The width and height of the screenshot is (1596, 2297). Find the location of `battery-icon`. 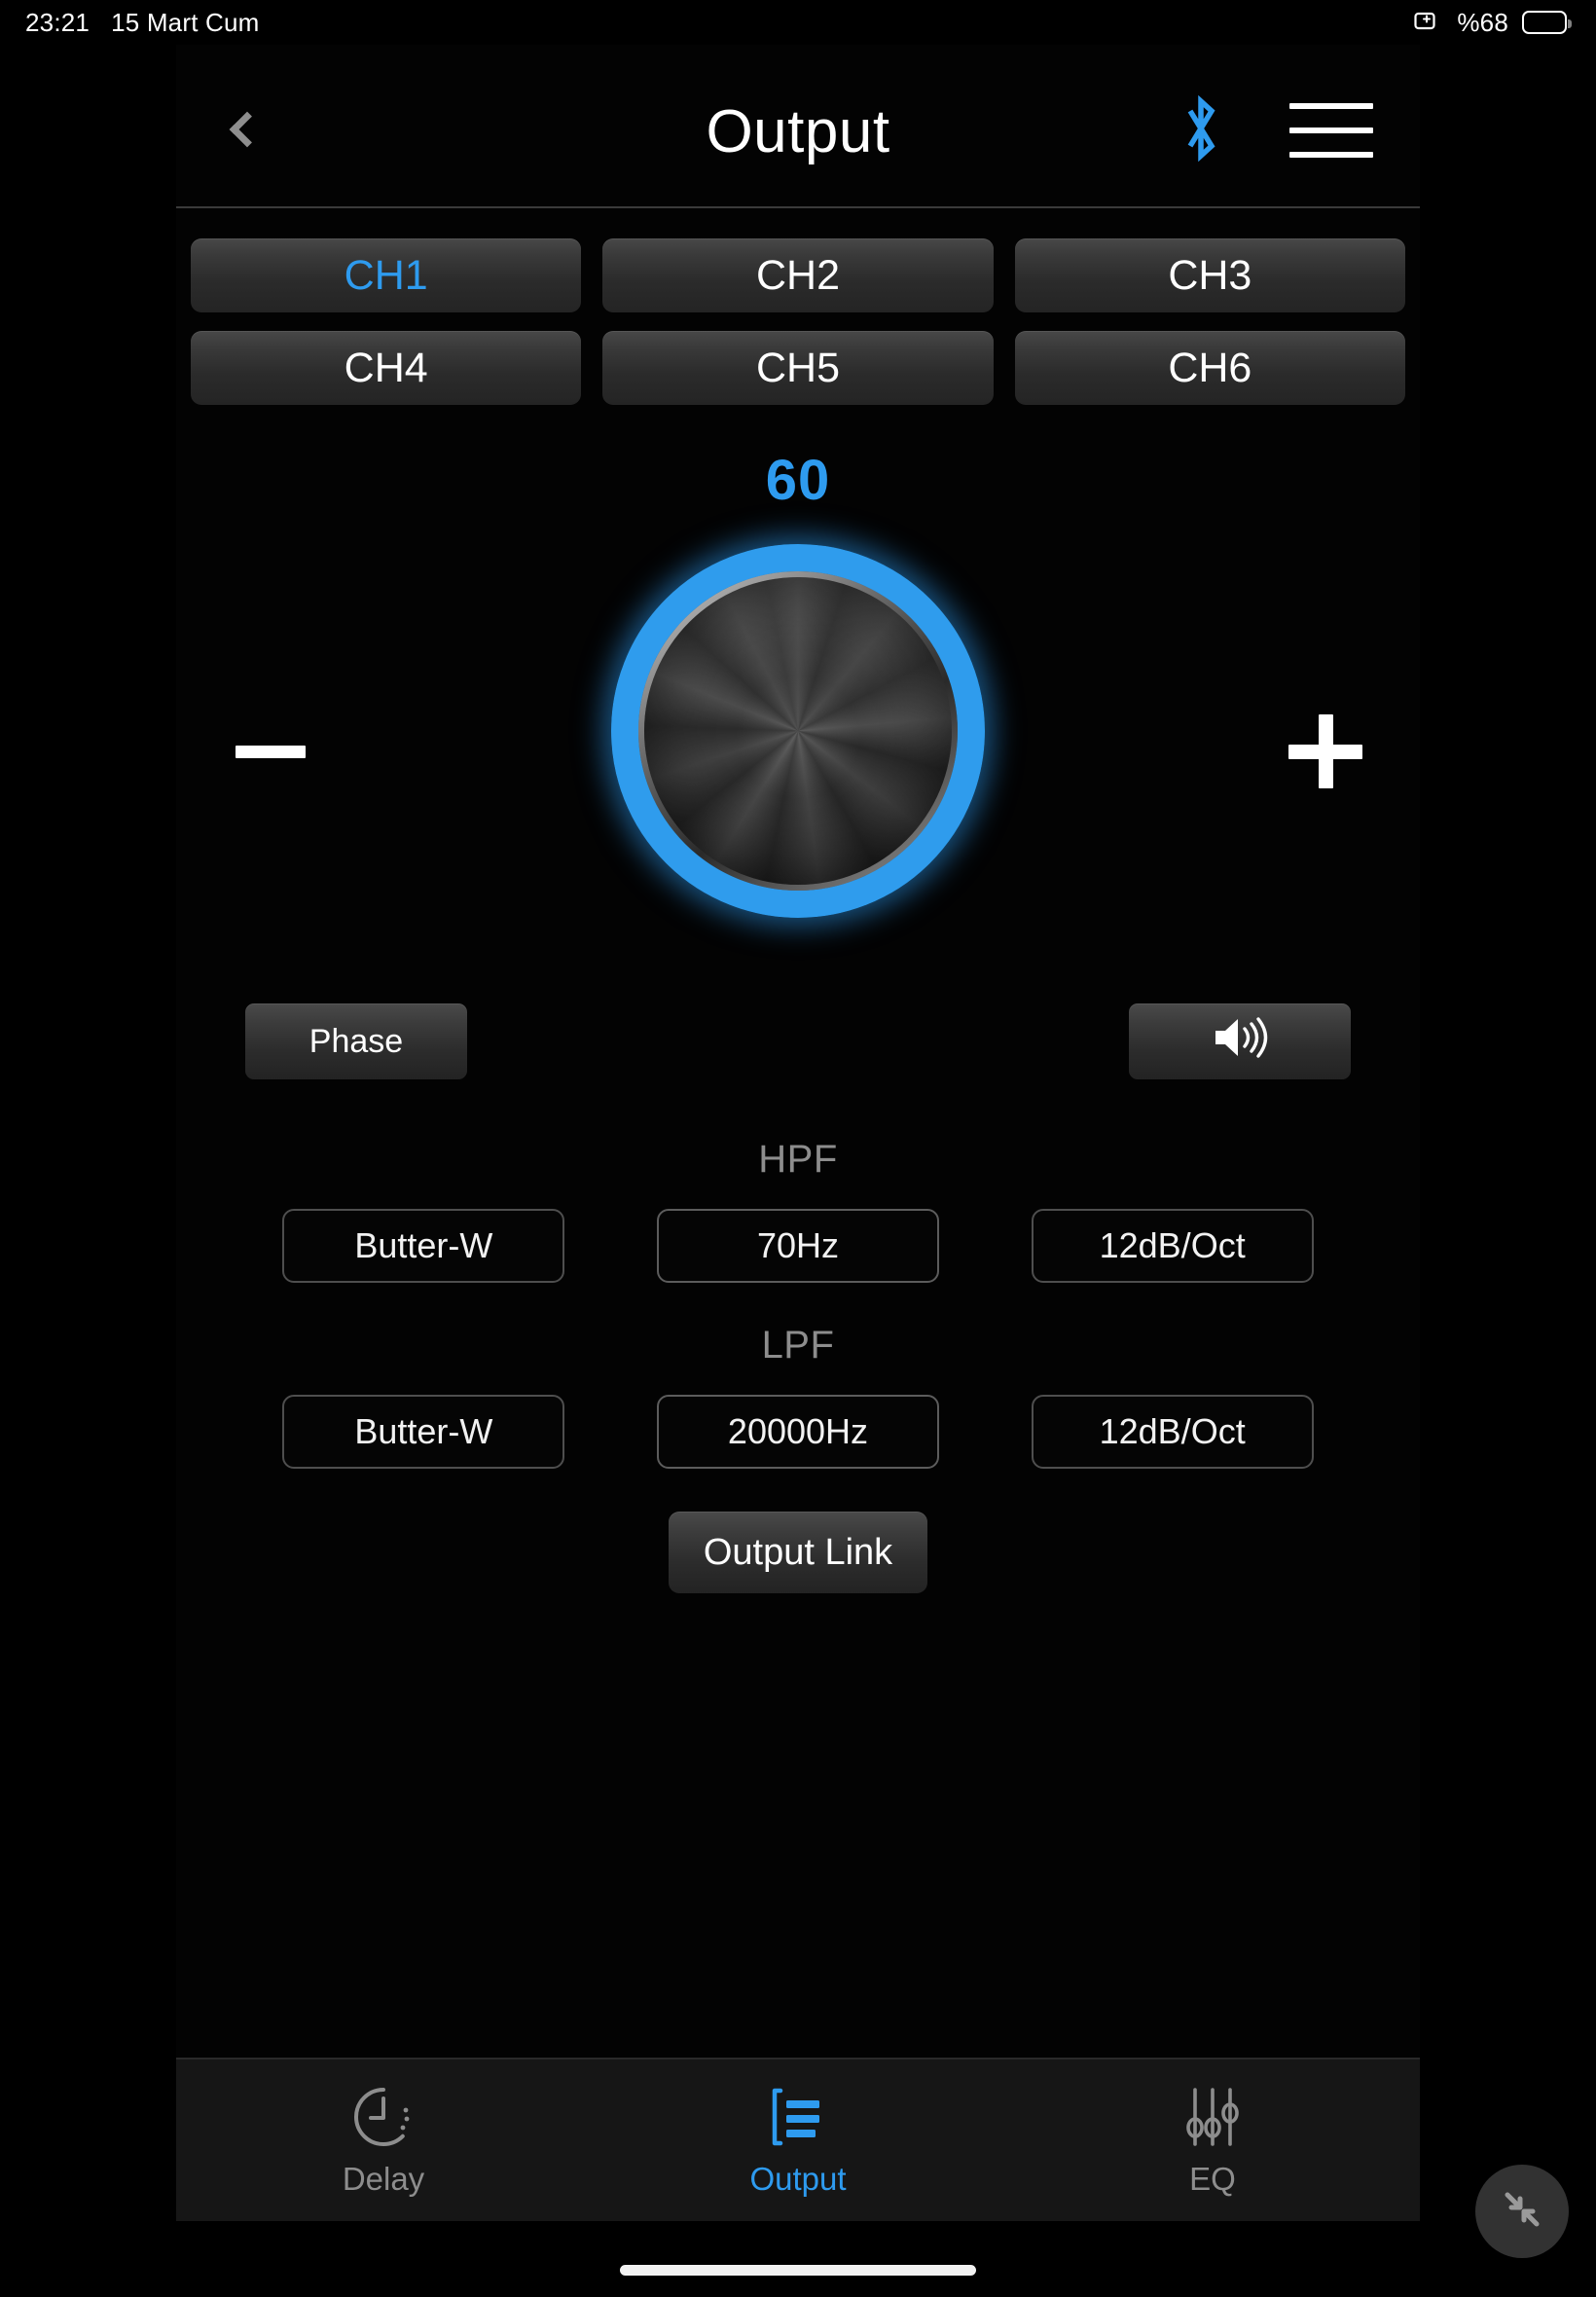

battery-icon is located at coordinates (1547, 22).